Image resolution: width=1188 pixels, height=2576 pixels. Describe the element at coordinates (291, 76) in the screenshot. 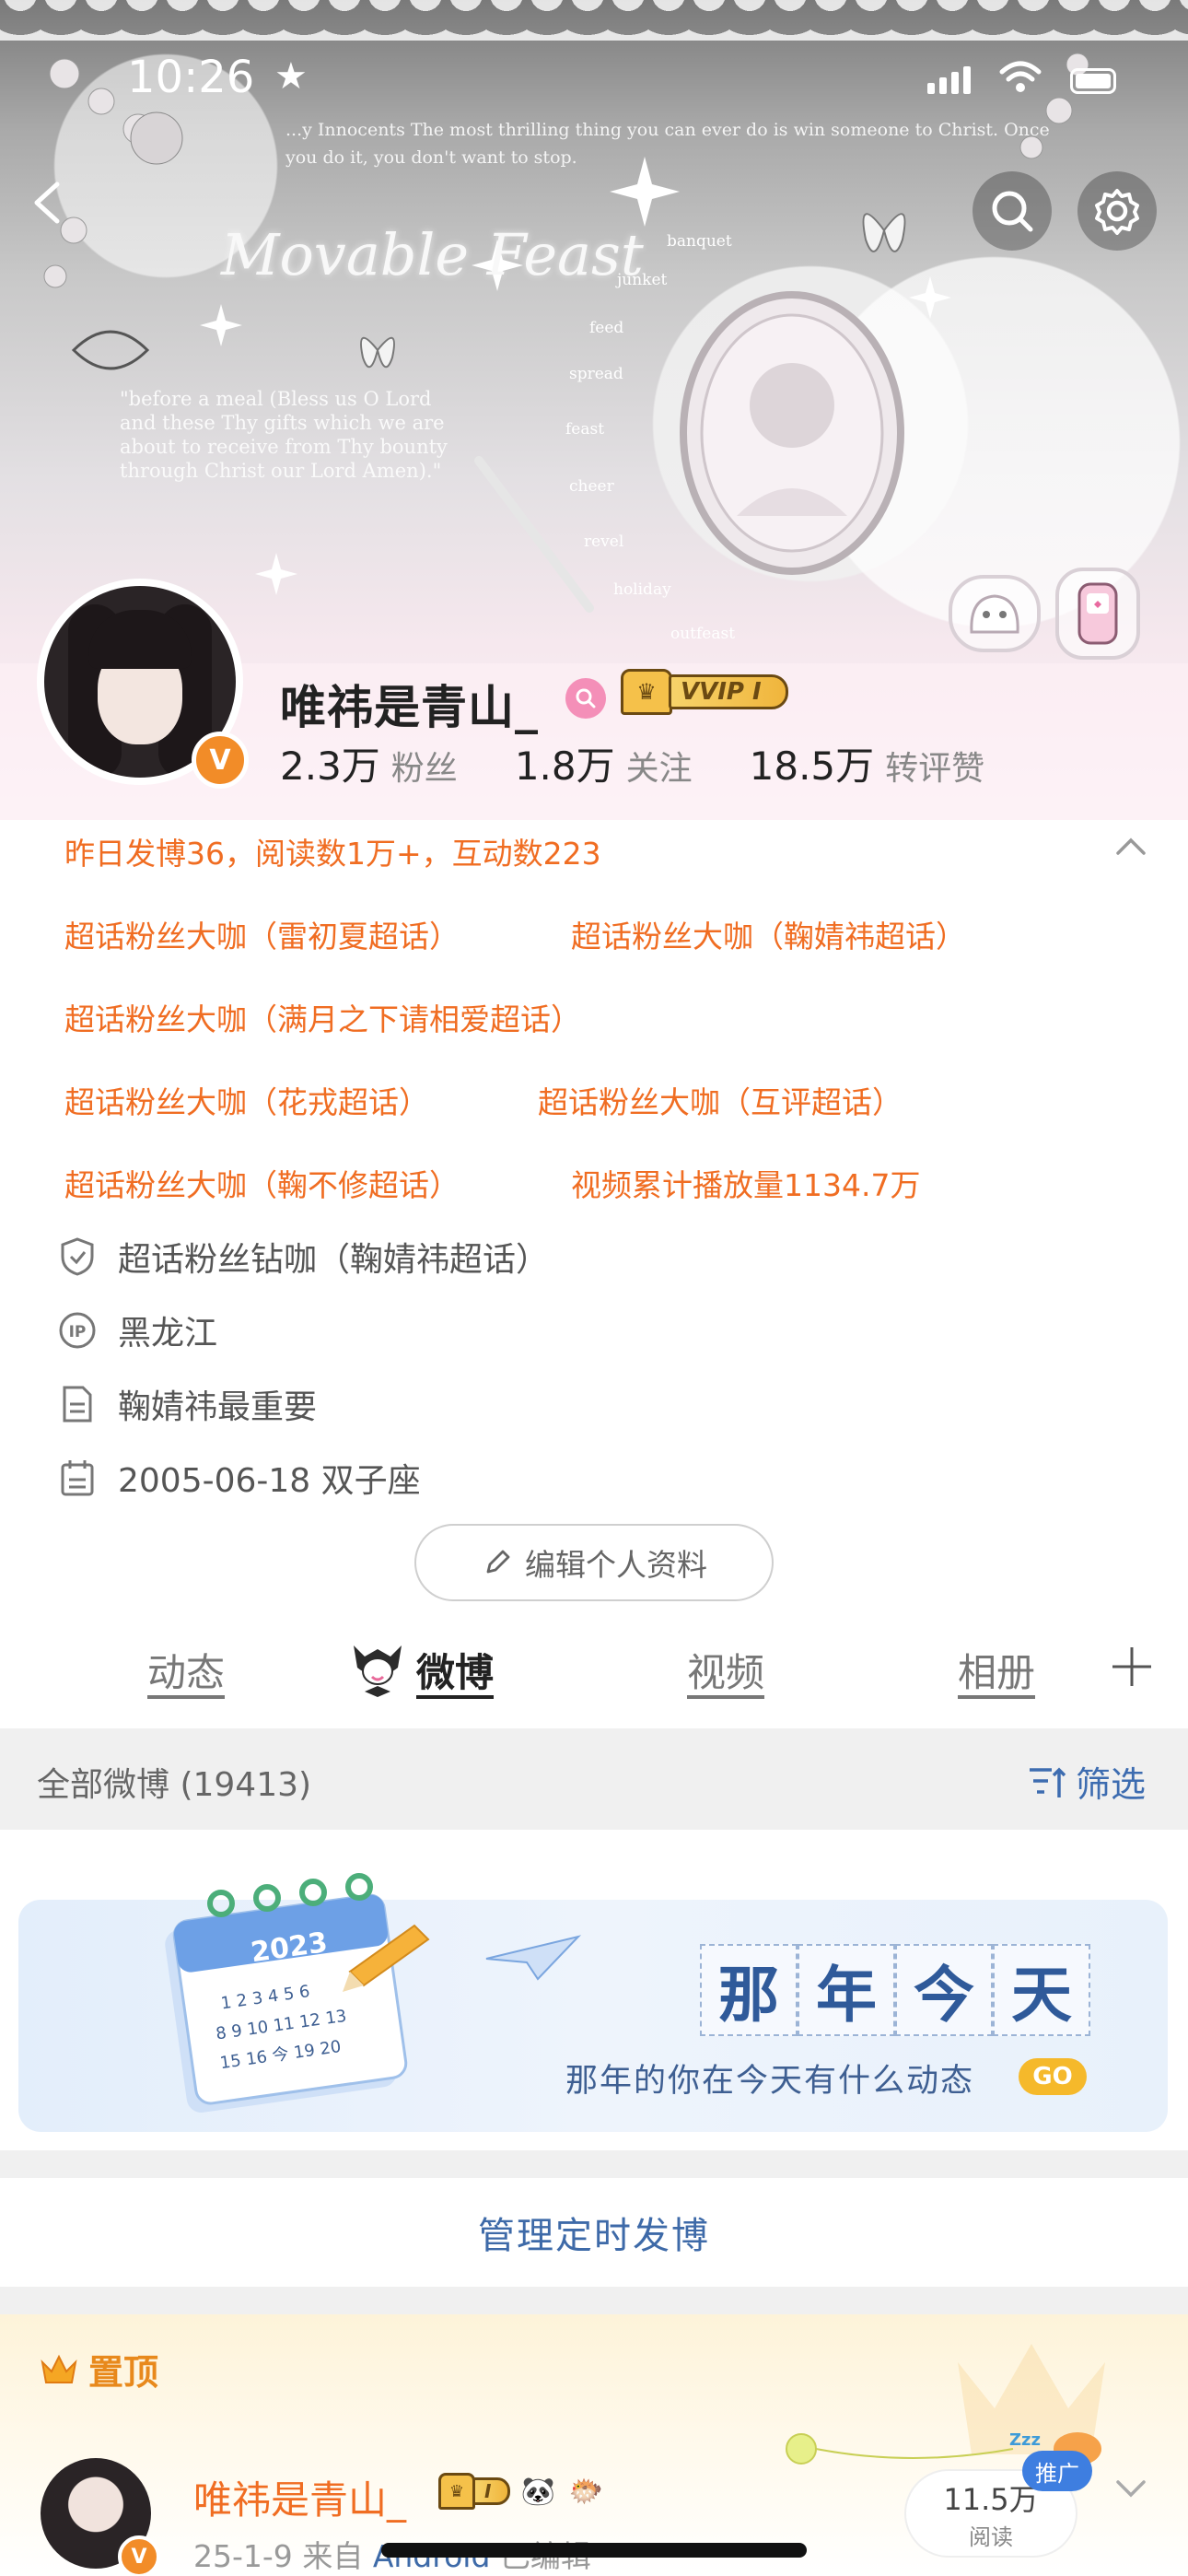

I see `focus-star-icon: ★` at that location.